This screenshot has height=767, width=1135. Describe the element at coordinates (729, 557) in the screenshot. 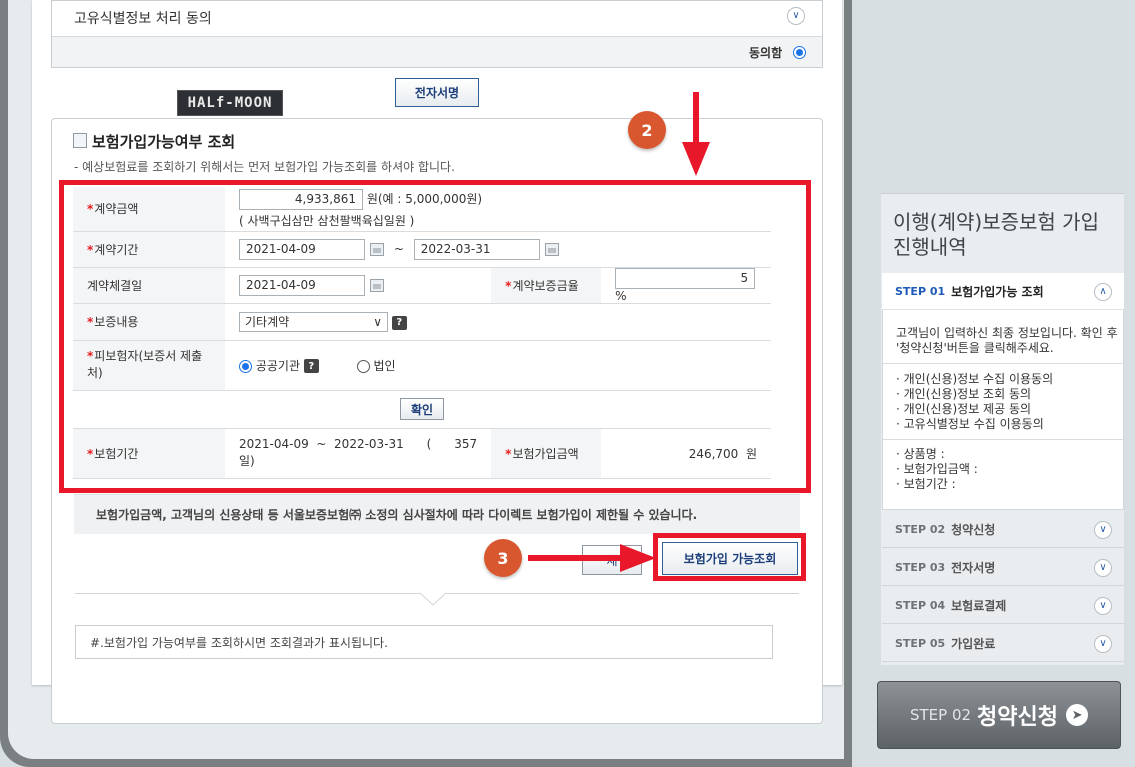

I see `highlight-box-button` at that location.